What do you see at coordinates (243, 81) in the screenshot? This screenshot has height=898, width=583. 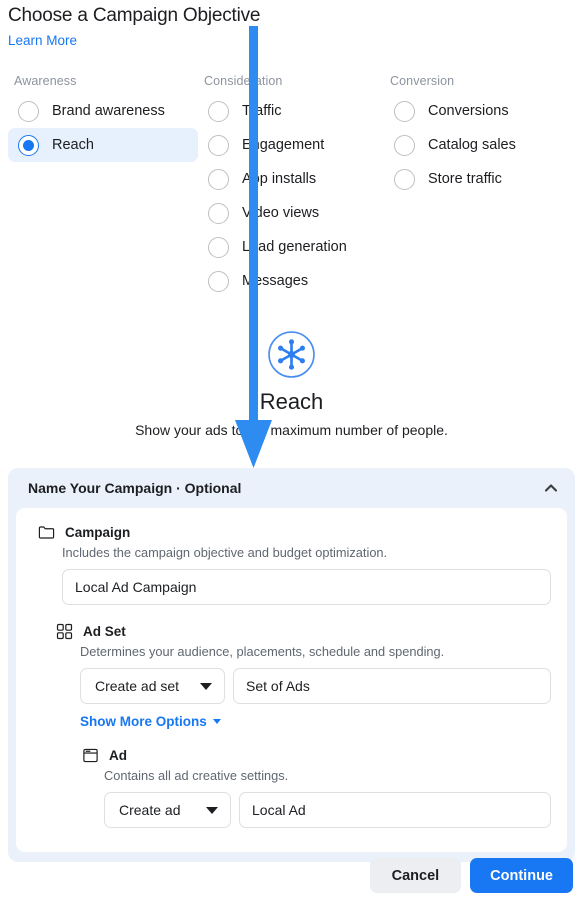 I see `column-heading-consideration: Consideration` at bounding box center [243, 81].